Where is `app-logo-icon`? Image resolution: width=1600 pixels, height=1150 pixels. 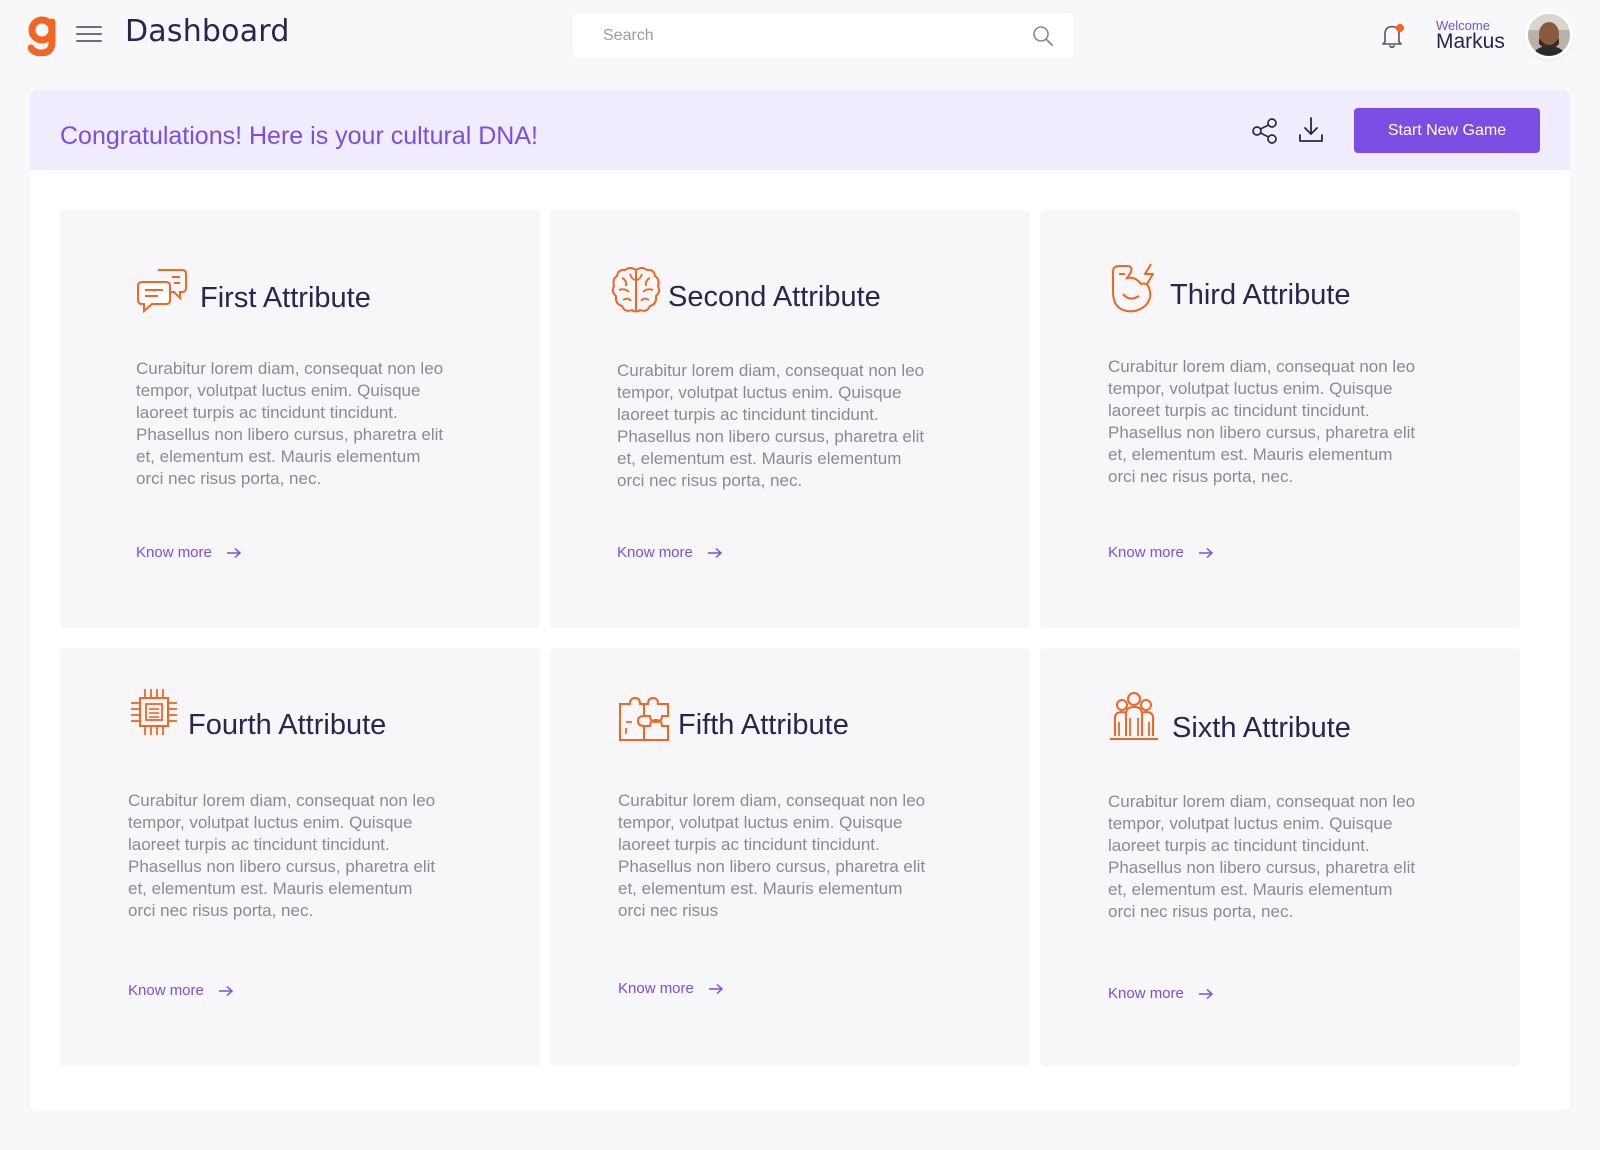
app-logo-icon is located at coordinates (43, 36).